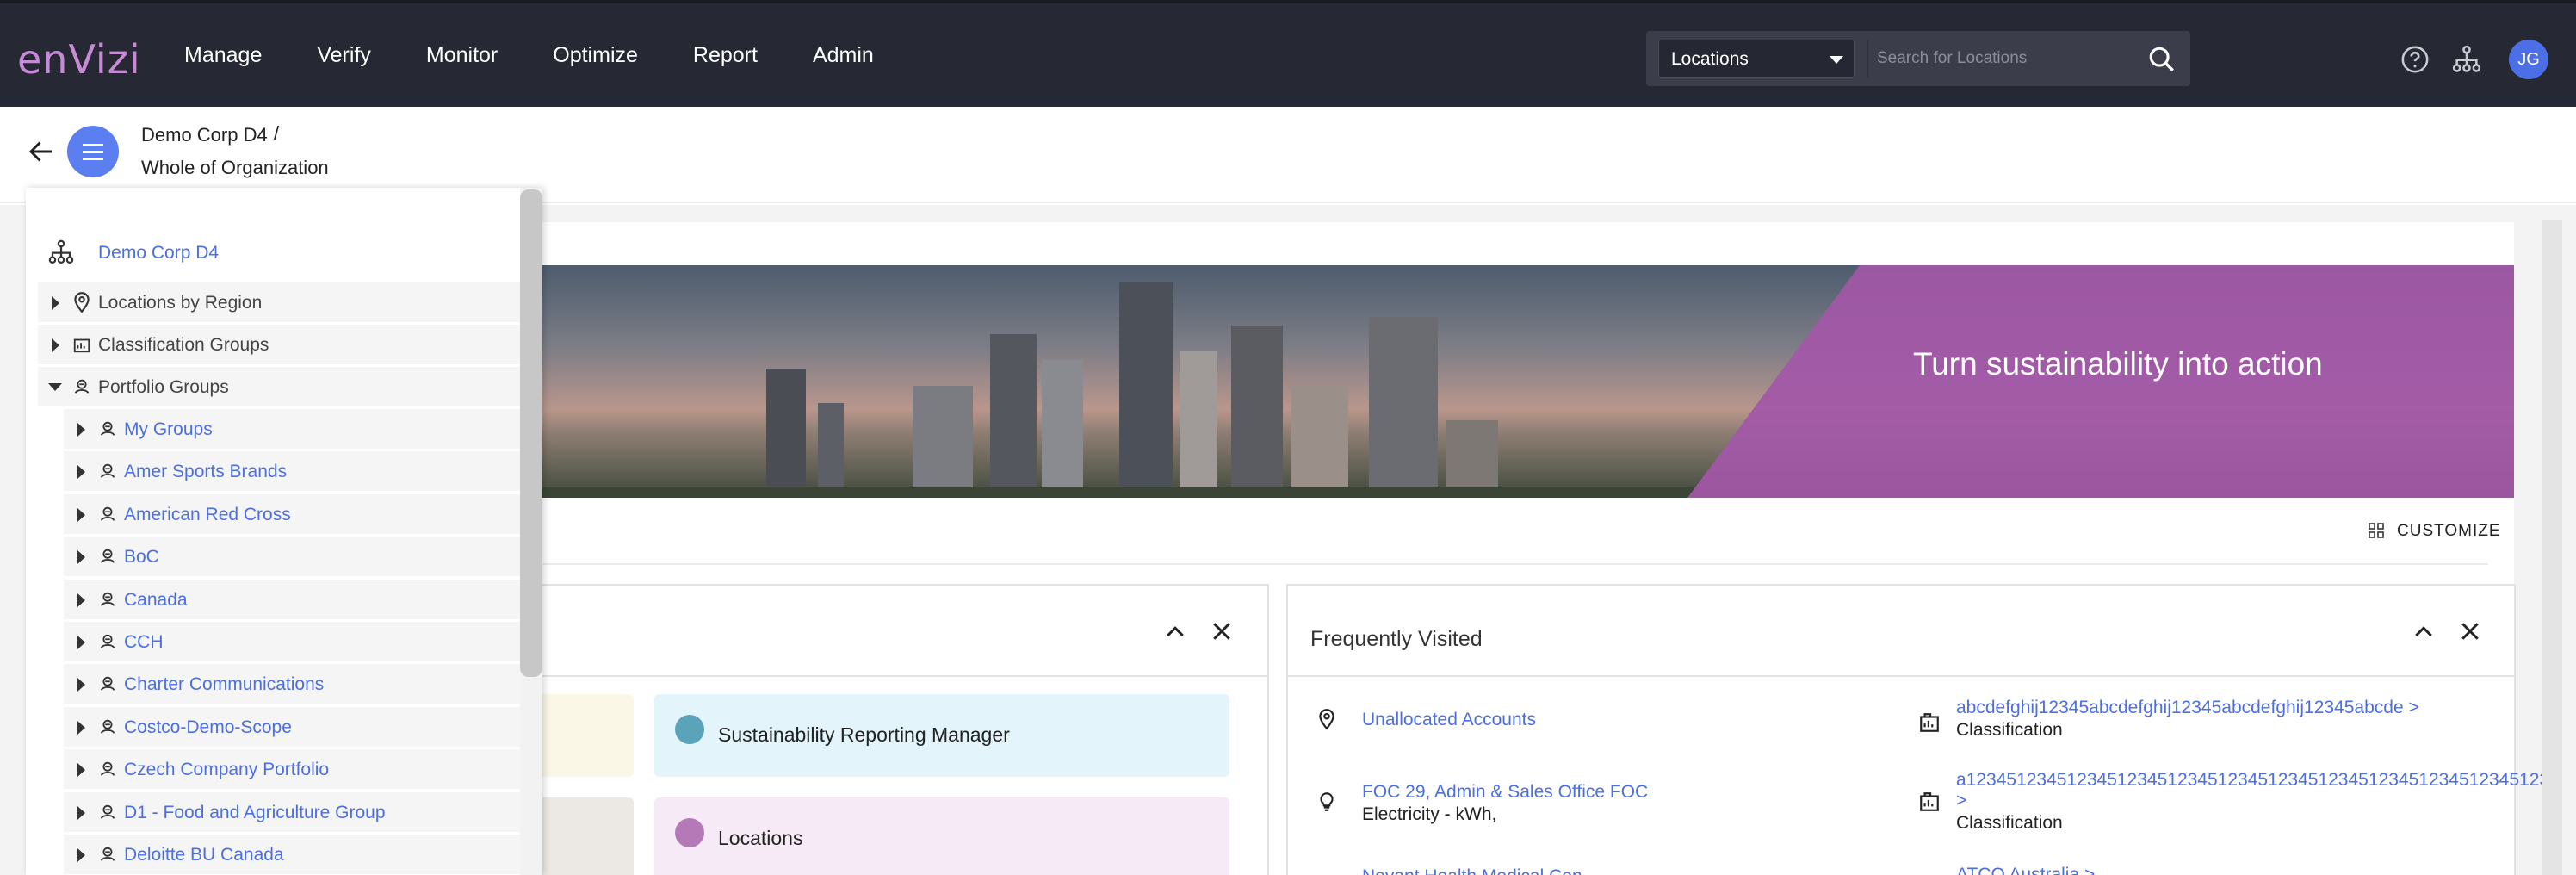  Describe the element at coordinates (204, 855) in the screenshot. I see `tree-child-label: Deloitte BU Canada` at that location.